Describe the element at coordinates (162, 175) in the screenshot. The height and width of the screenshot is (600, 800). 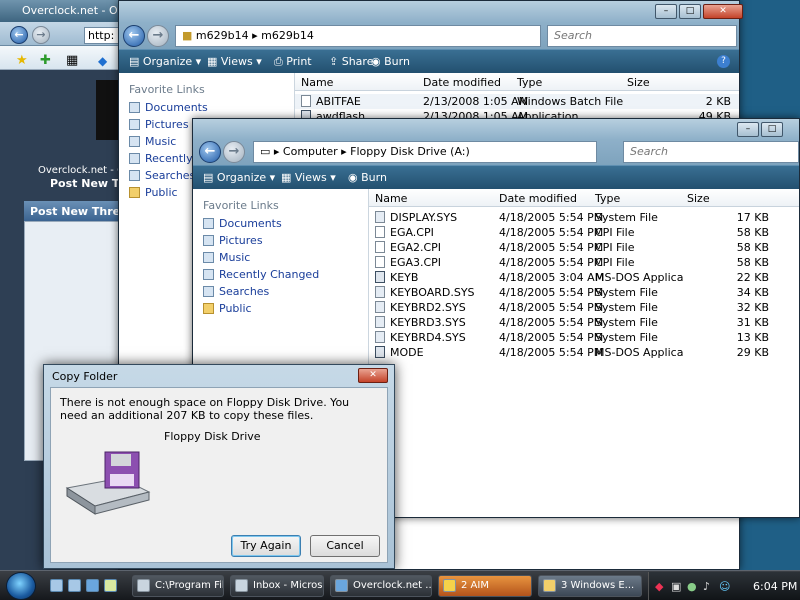
I see `back-link-searches: Searches` at that location.